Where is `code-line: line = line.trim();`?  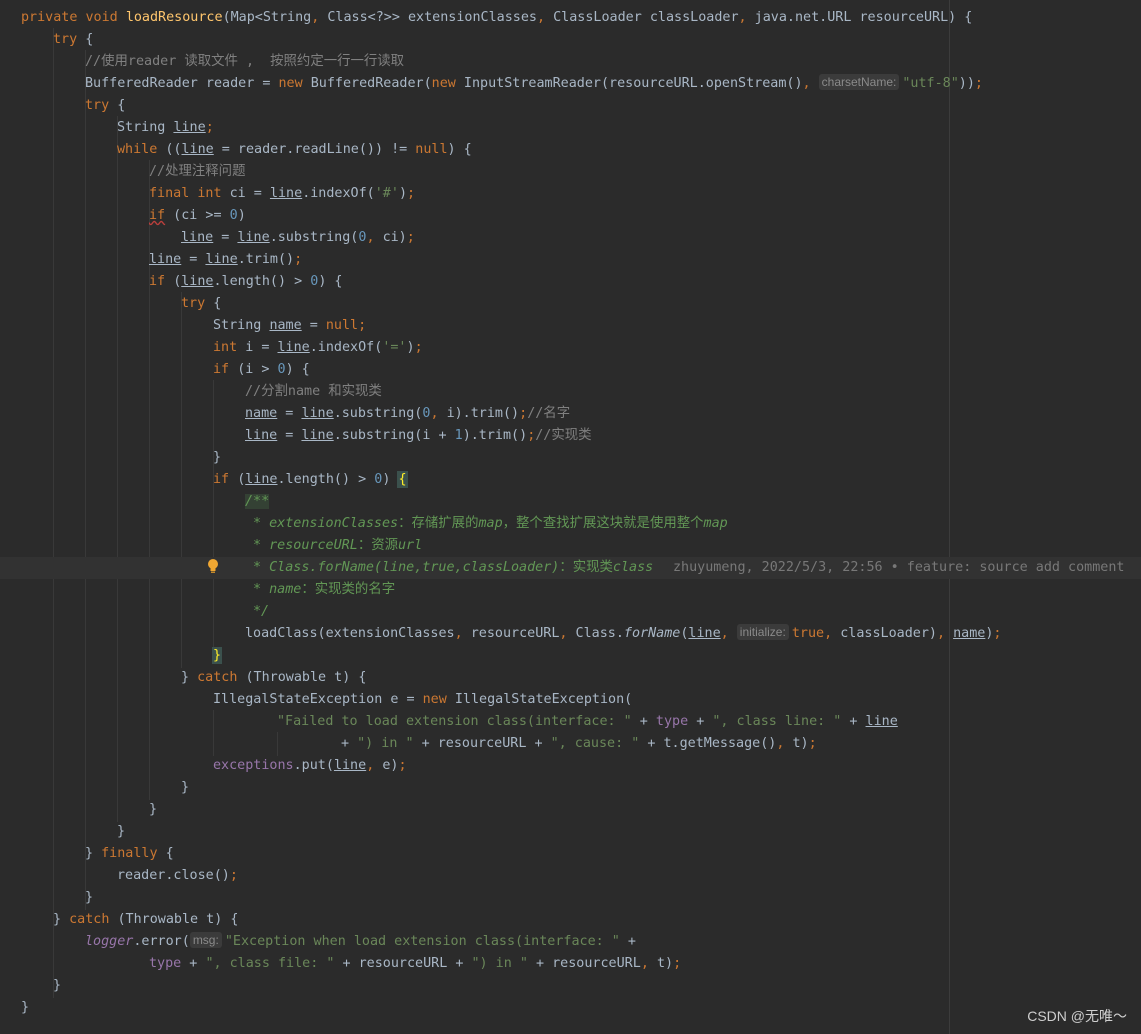
code-line: line = line.trim(); is located at coordinates (645, 260).